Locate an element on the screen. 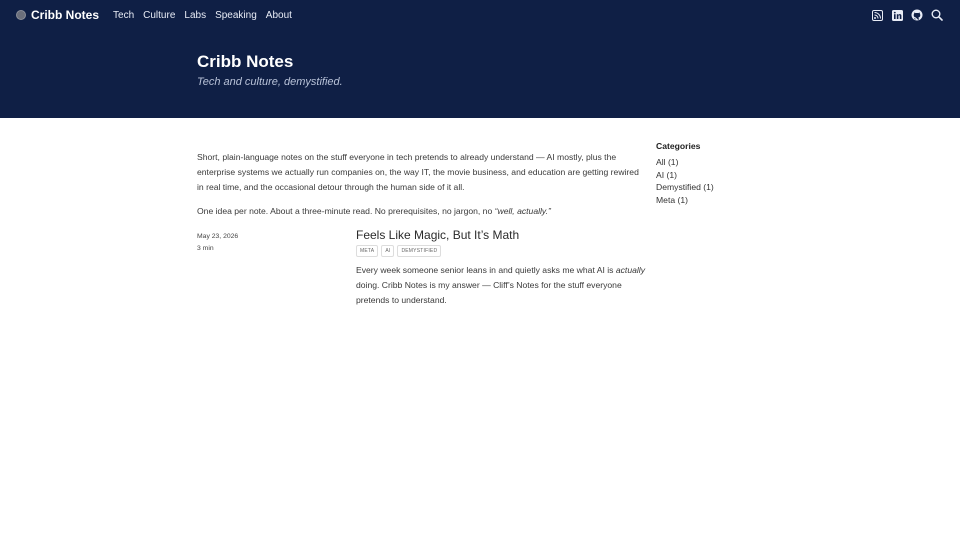  nav-link-labs: Labs is located at coordinates (195, 15).